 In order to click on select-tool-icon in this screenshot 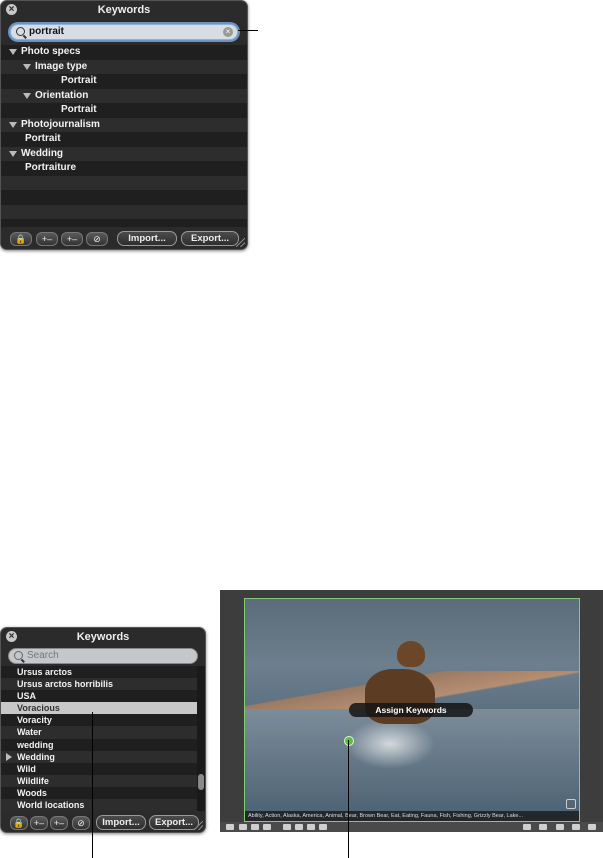, I will do `click(230, 827)`.